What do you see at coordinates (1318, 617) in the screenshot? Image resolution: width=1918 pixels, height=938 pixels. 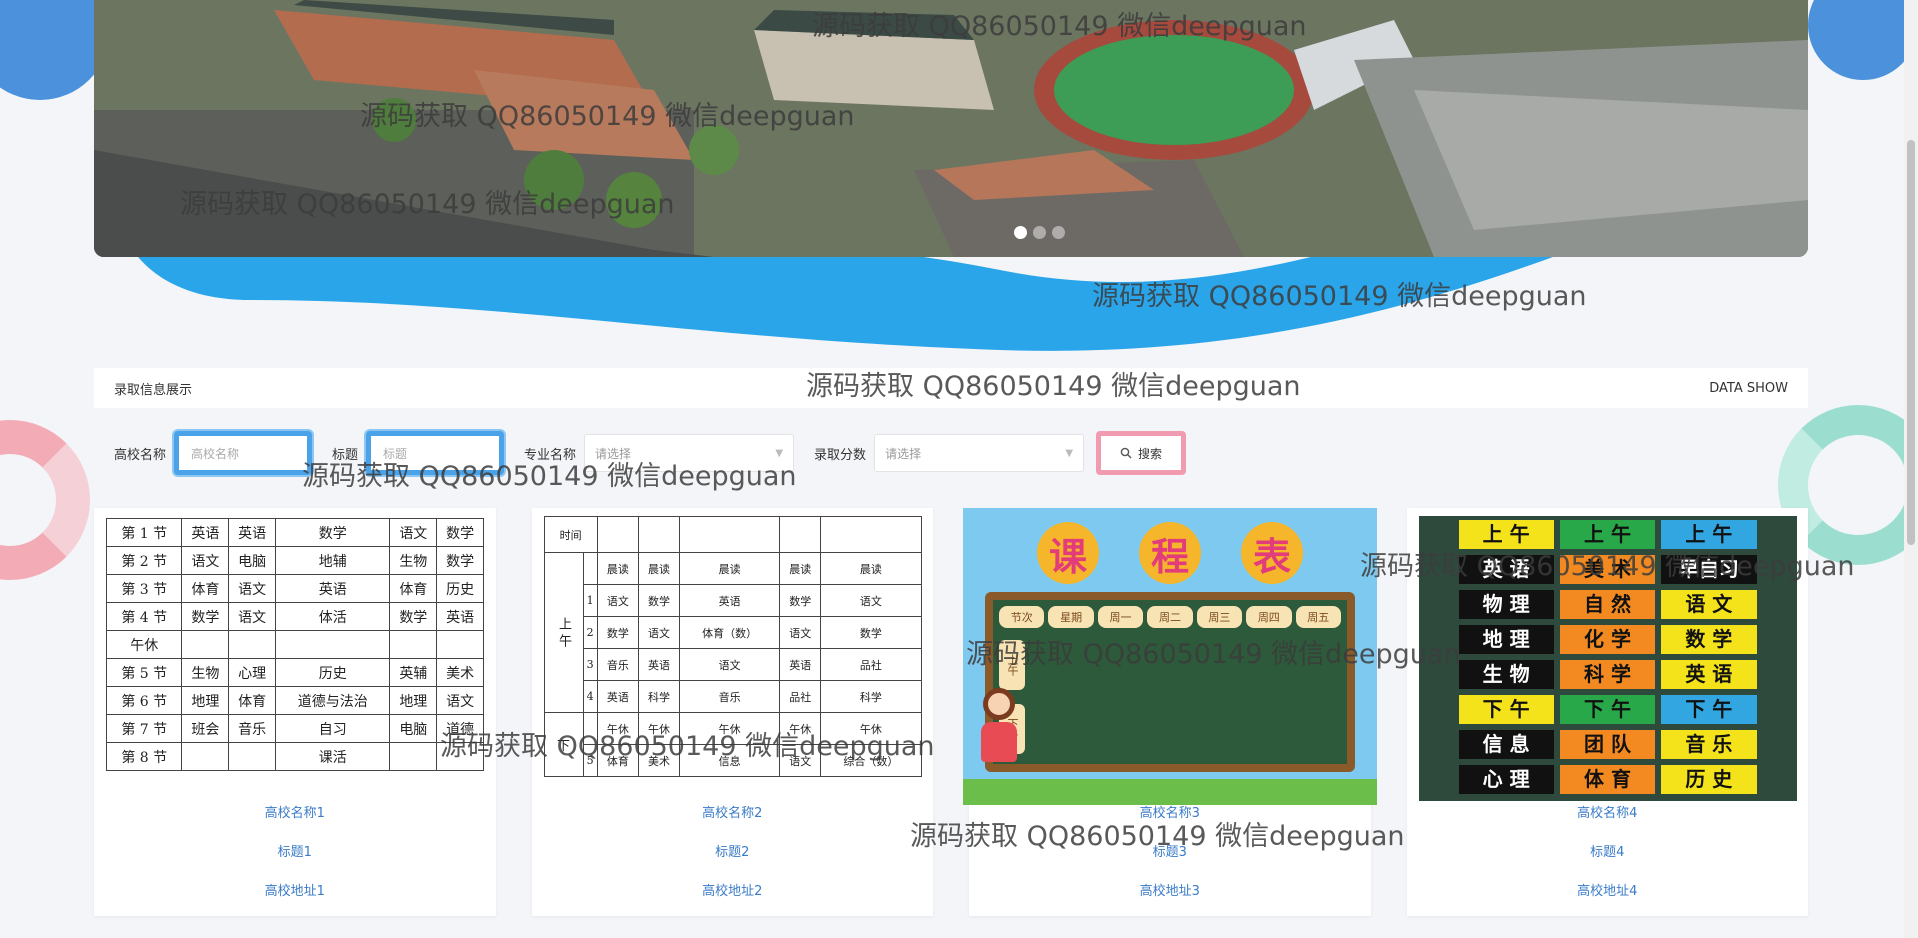 I see `board-header-cell: 周五` at bounding box center [1318, 617].